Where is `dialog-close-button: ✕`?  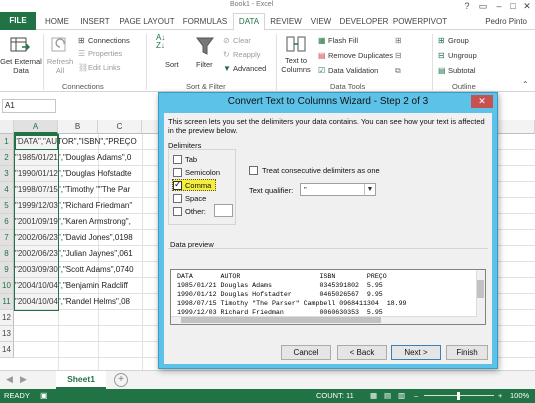
dialog-close-button: ✕ is located at coordinates (482, 101).